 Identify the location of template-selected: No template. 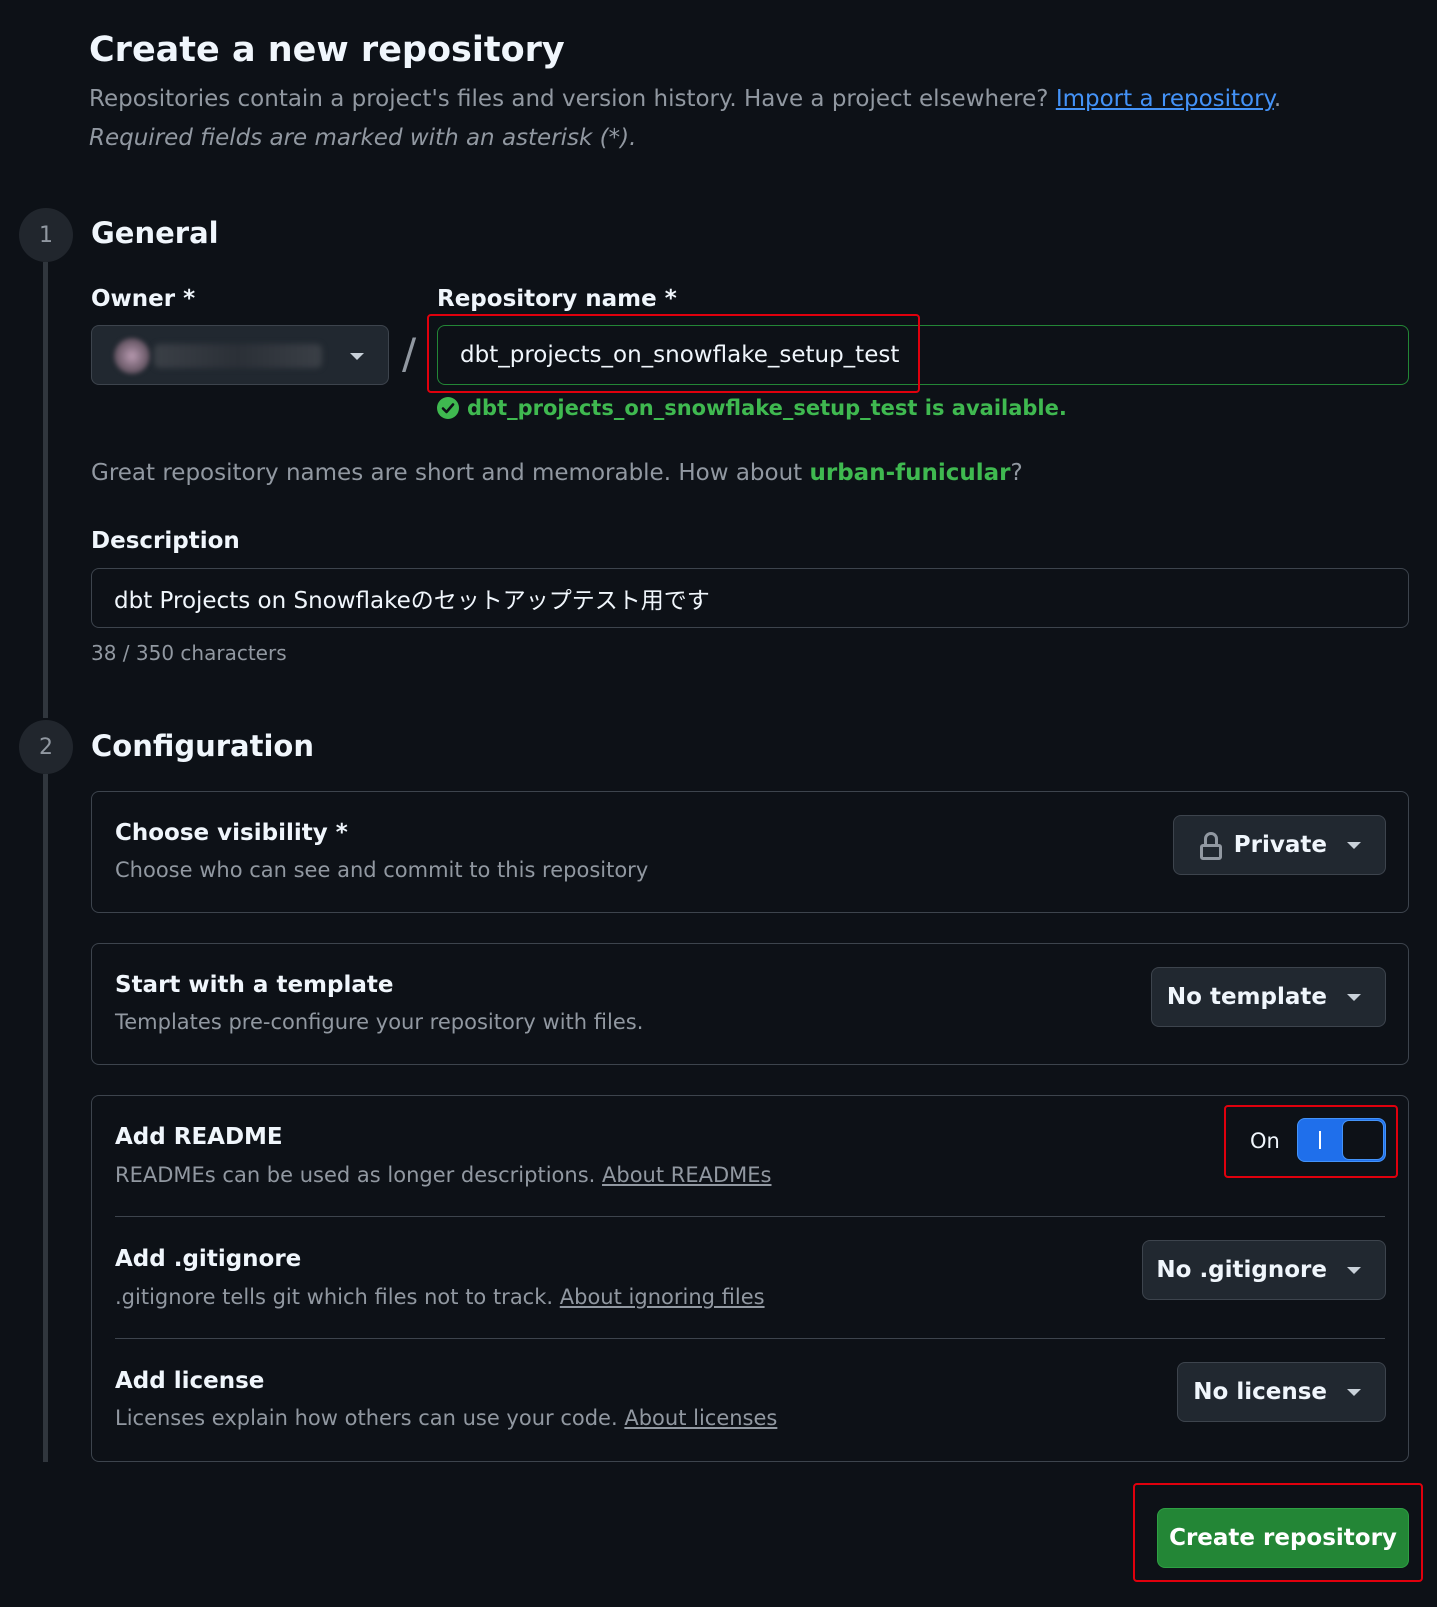
(1246, 997).